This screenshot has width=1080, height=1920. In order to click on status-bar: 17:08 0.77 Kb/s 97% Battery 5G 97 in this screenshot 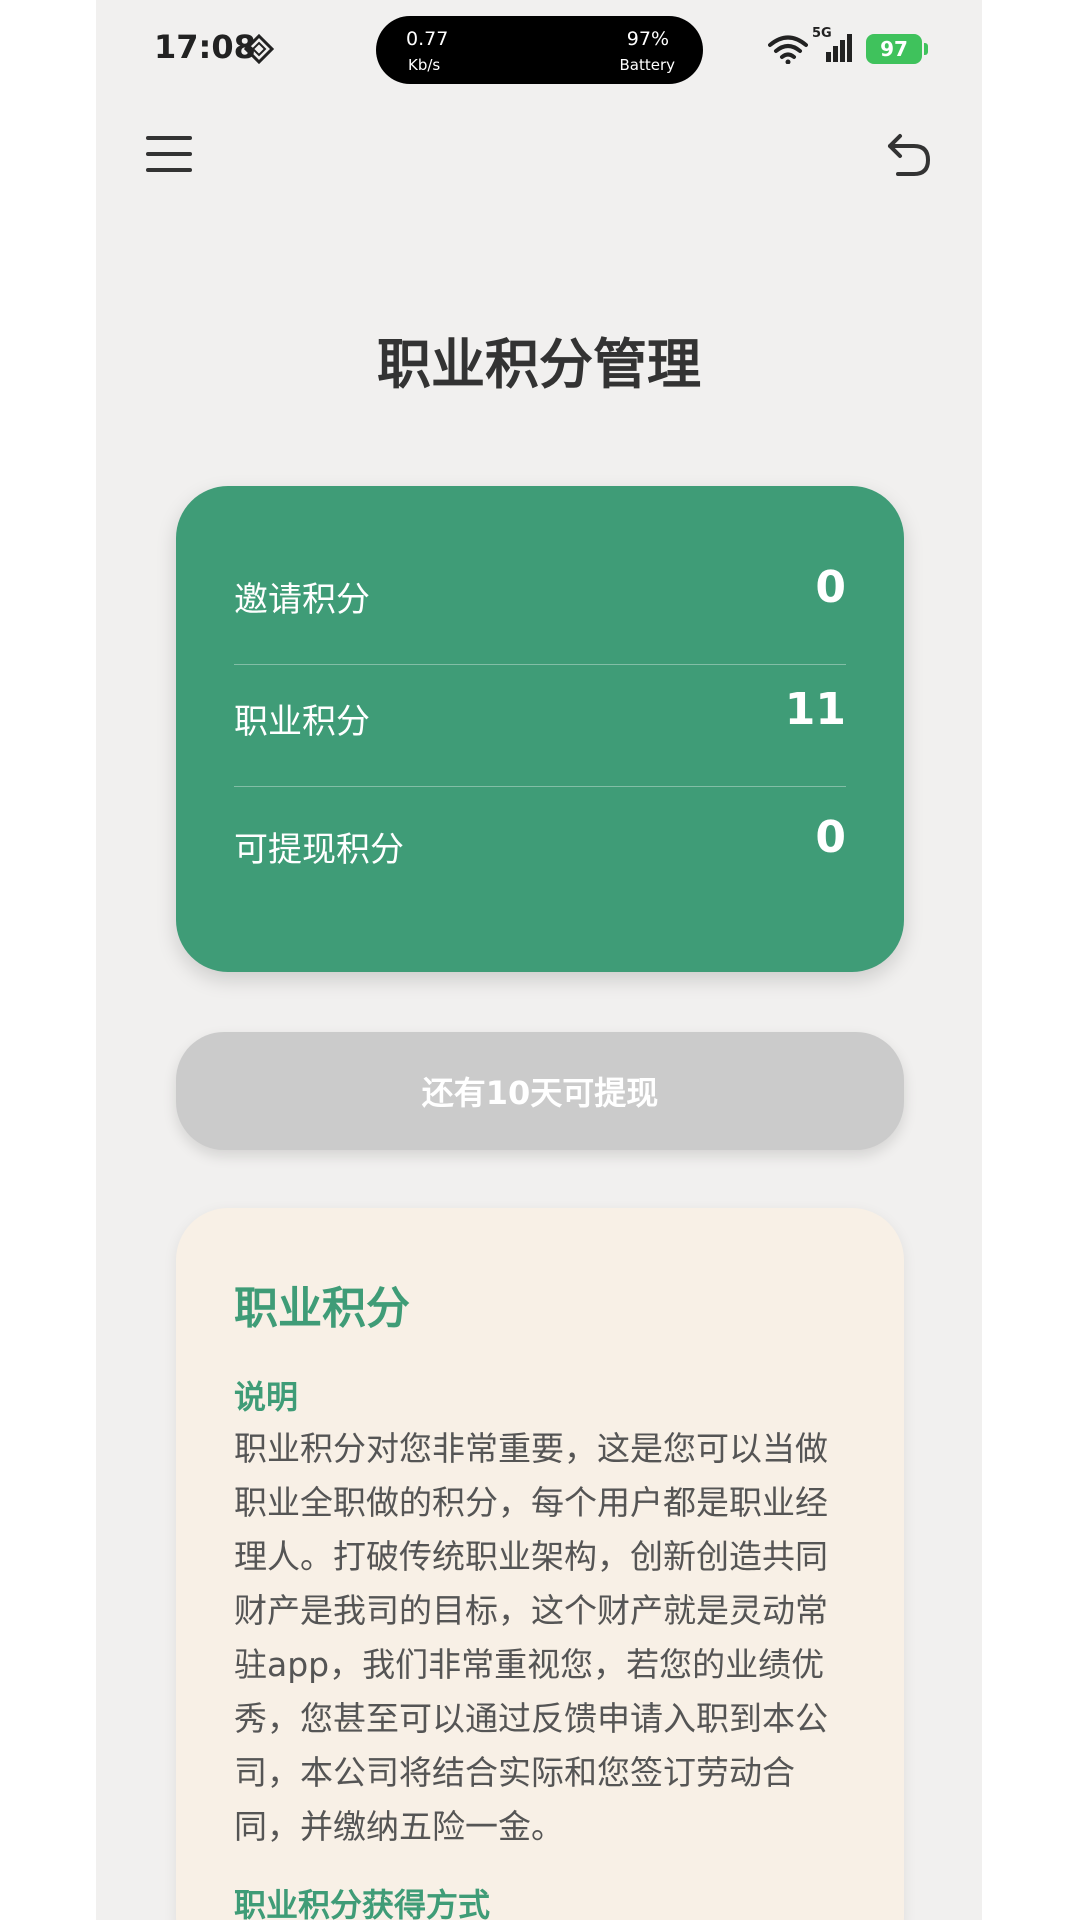, I will do `click(539, 50)`.